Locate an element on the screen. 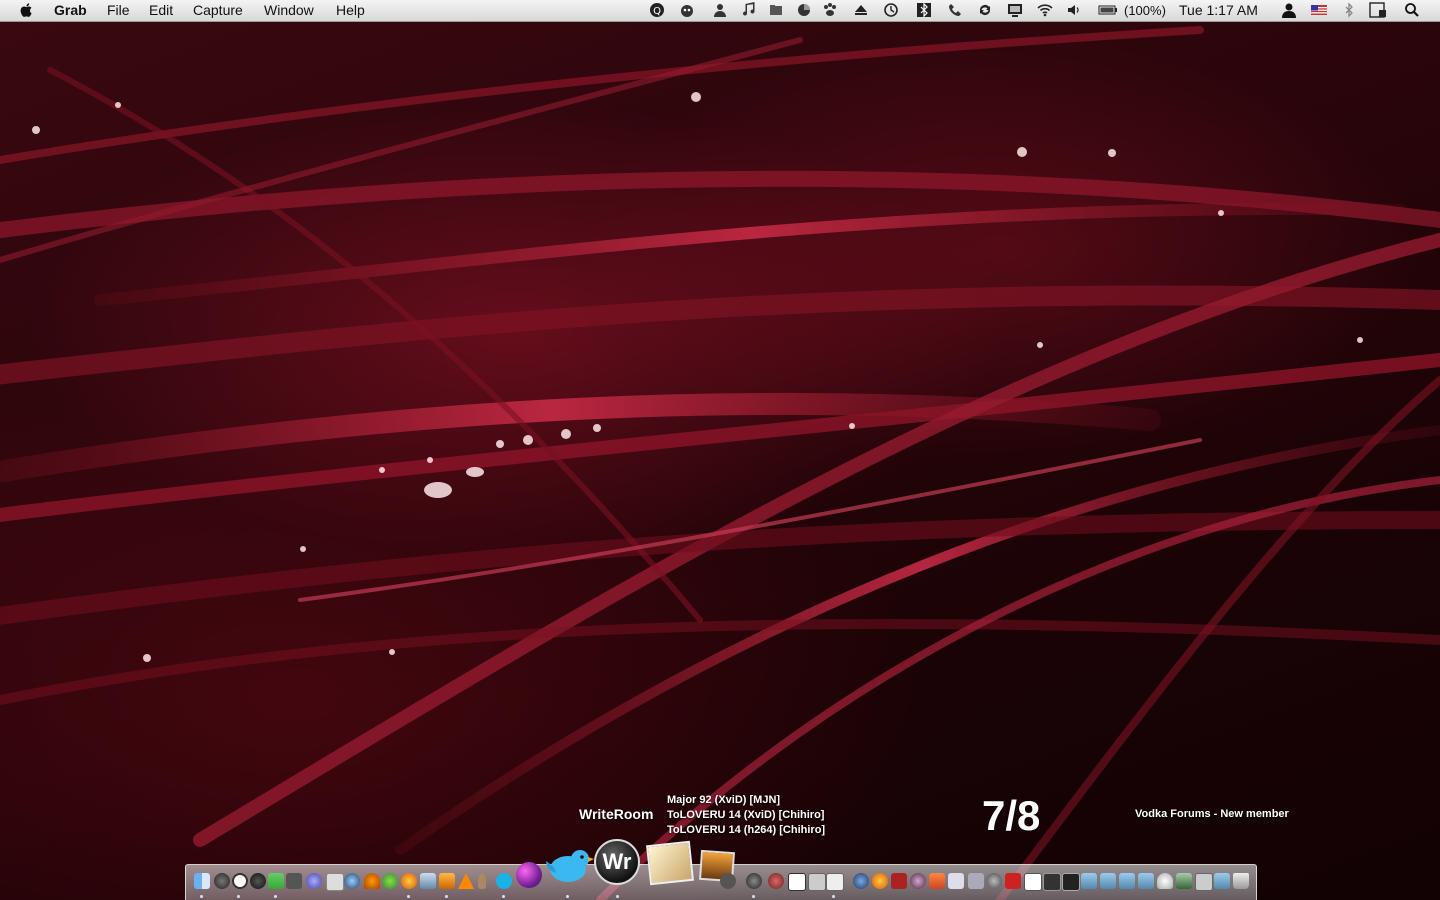 Image resolution: width=1440 pixels, height=900 pixels. screen-app-icon is located at coordinates (1071, 882).